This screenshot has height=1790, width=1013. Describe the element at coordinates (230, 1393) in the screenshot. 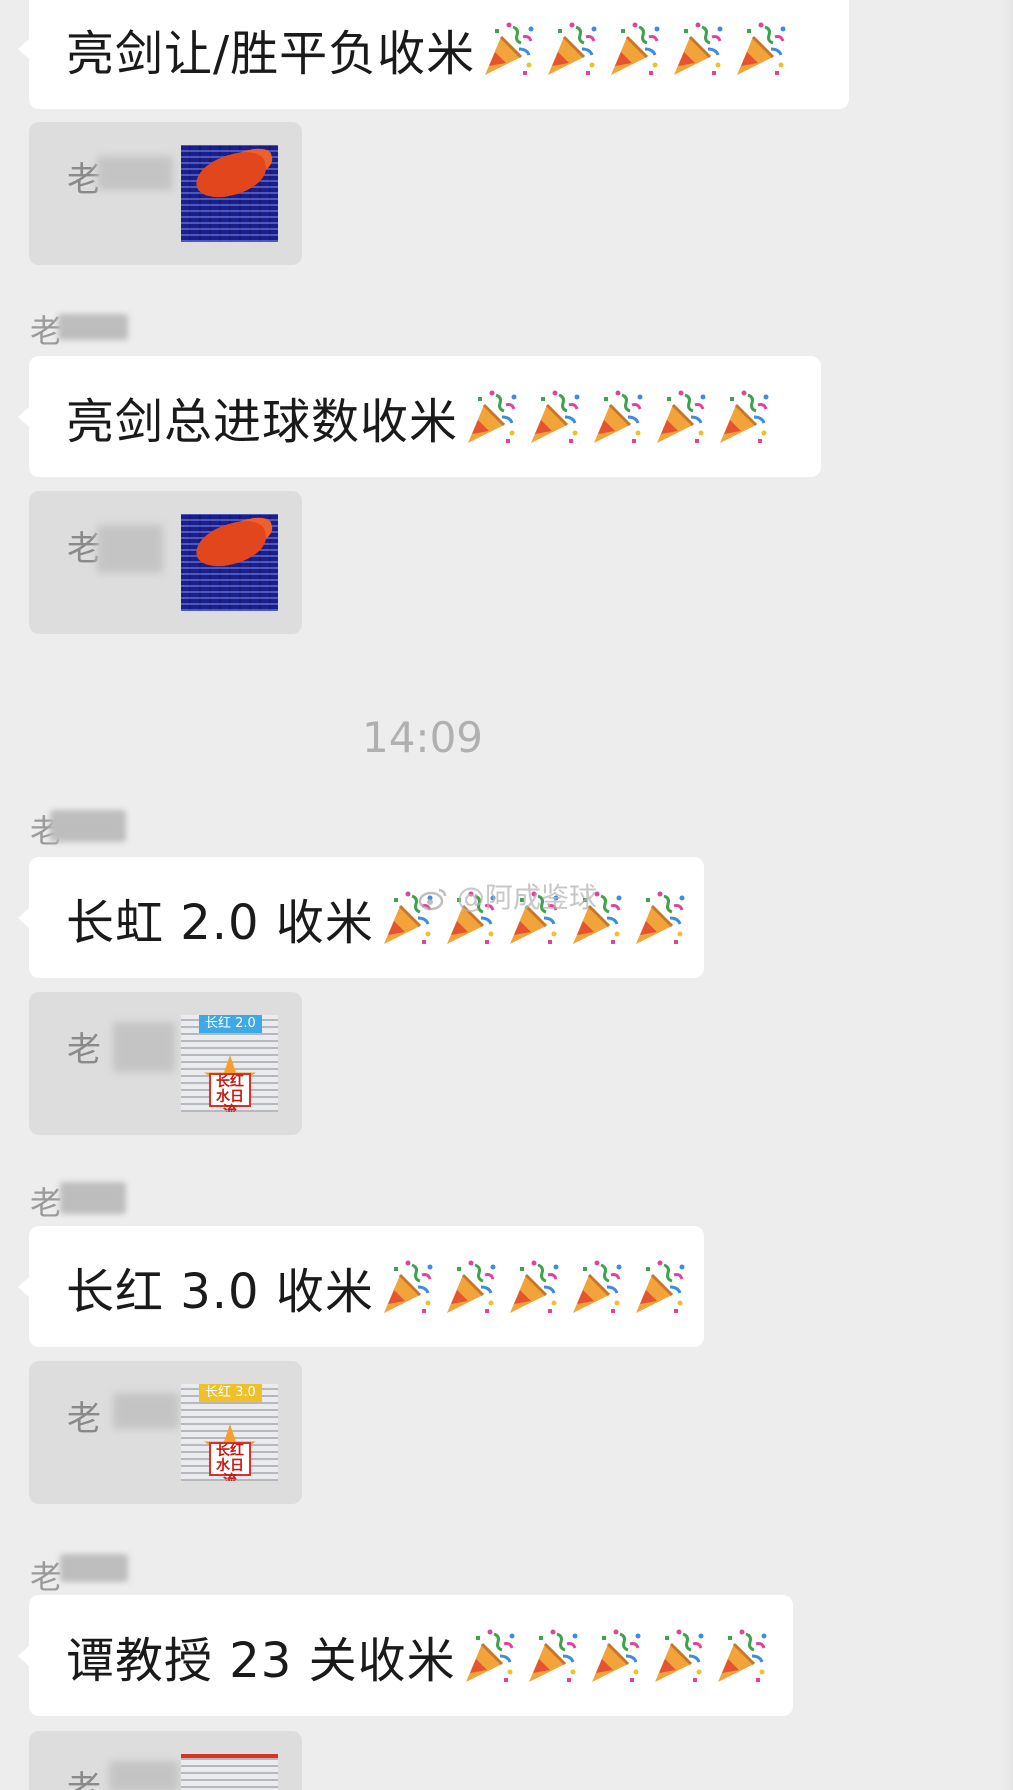

I see `ticket-tag: 长红 3.0` at that location.